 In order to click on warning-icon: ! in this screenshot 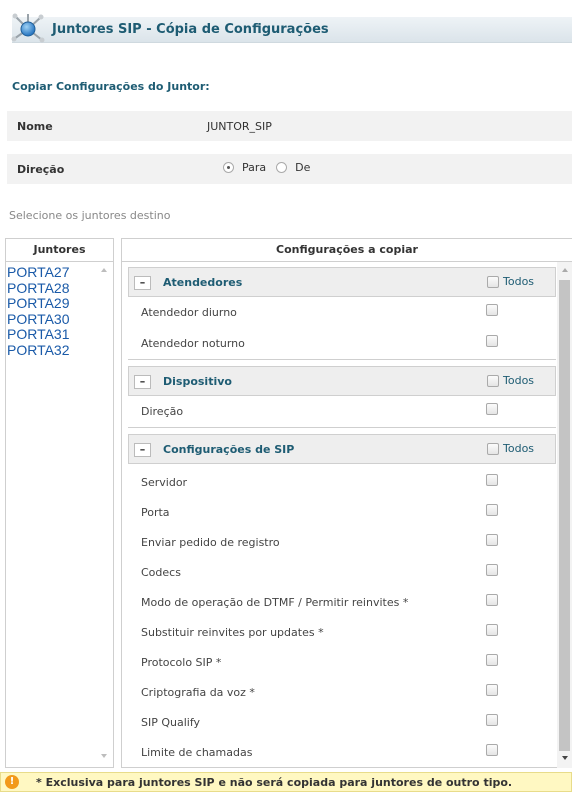, I will do `click(12, 782)`.